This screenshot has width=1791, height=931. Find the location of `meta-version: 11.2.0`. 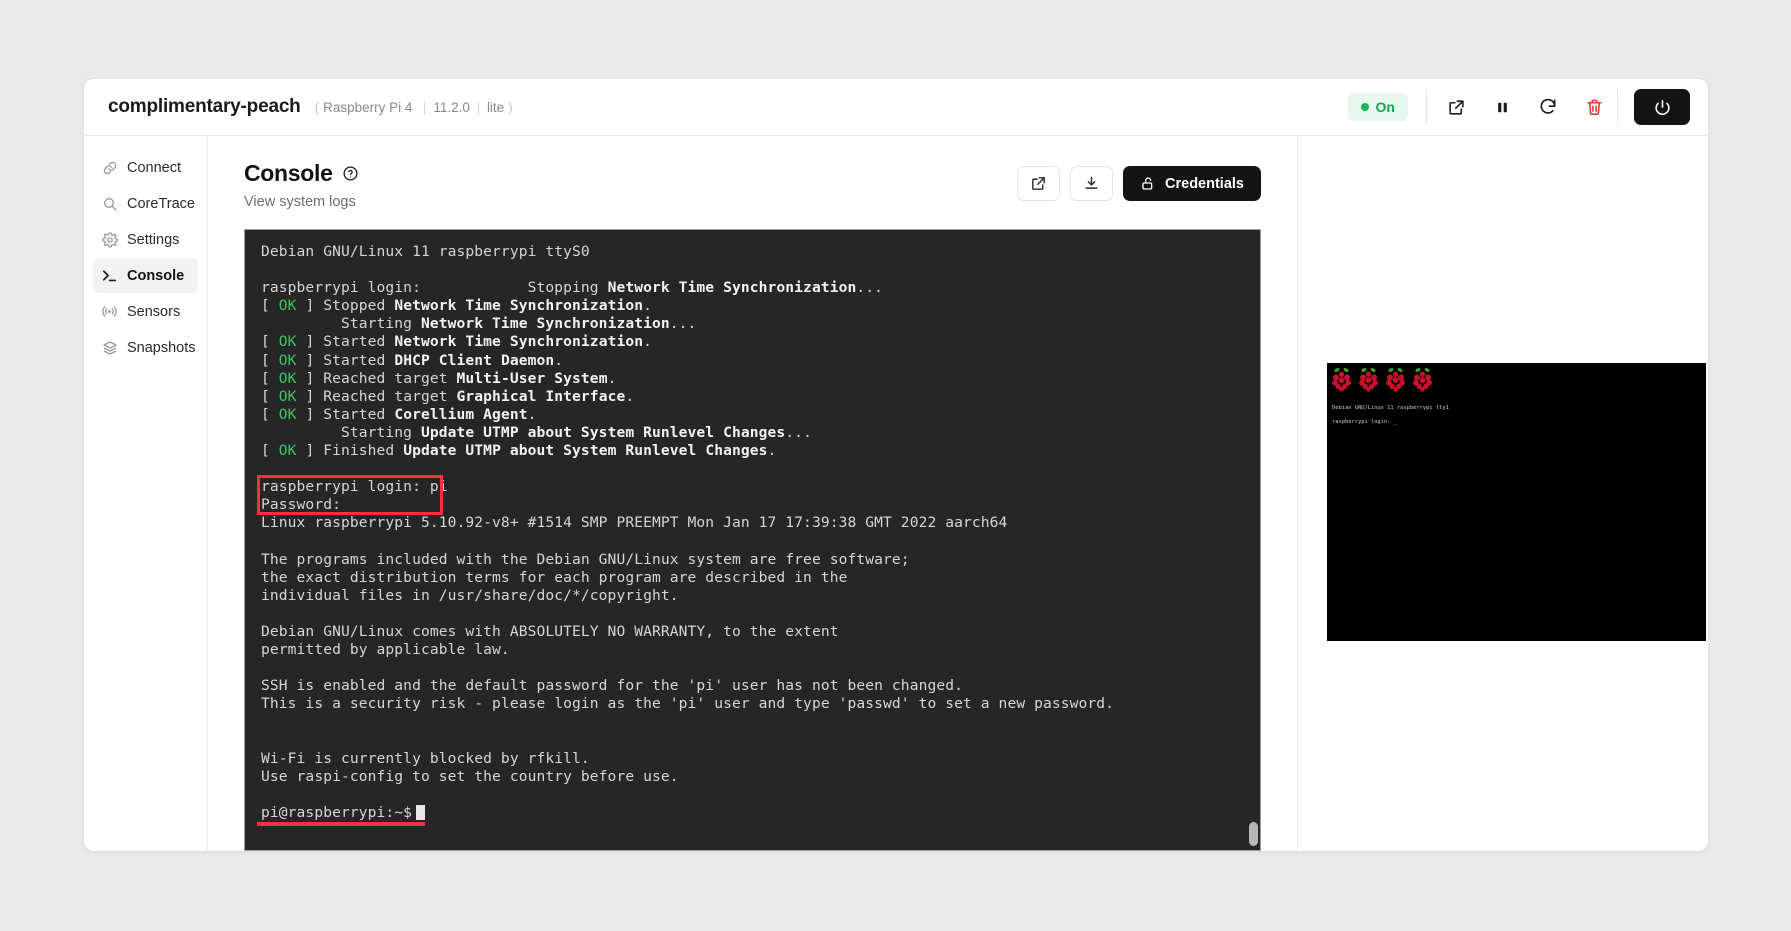

meta-version: 11.2.0 is located at coordinates (451, 107).